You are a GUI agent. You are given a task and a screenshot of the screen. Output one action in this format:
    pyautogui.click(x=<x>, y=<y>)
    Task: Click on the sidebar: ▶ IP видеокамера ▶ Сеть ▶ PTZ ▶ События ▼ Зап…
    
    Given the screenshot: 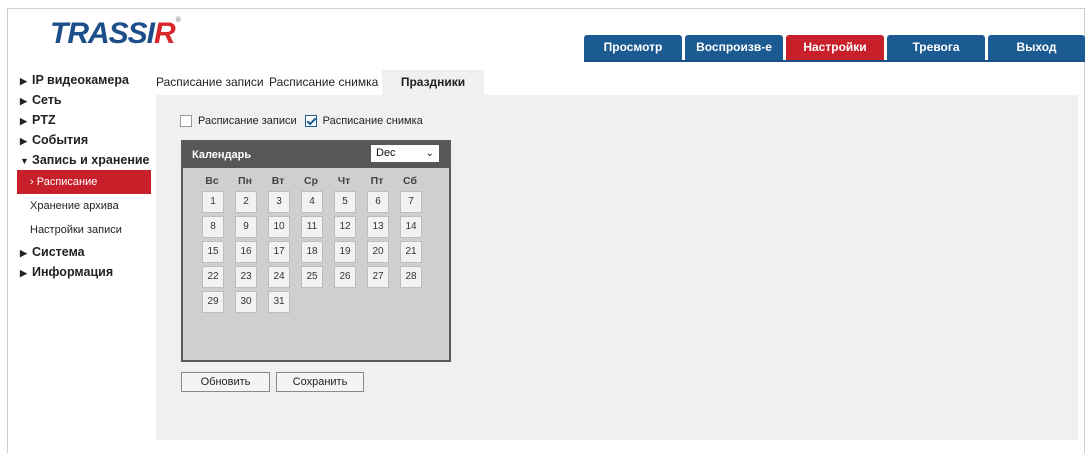 What is the action you would take?
    pyautogui.click(x=88, y=176)
    